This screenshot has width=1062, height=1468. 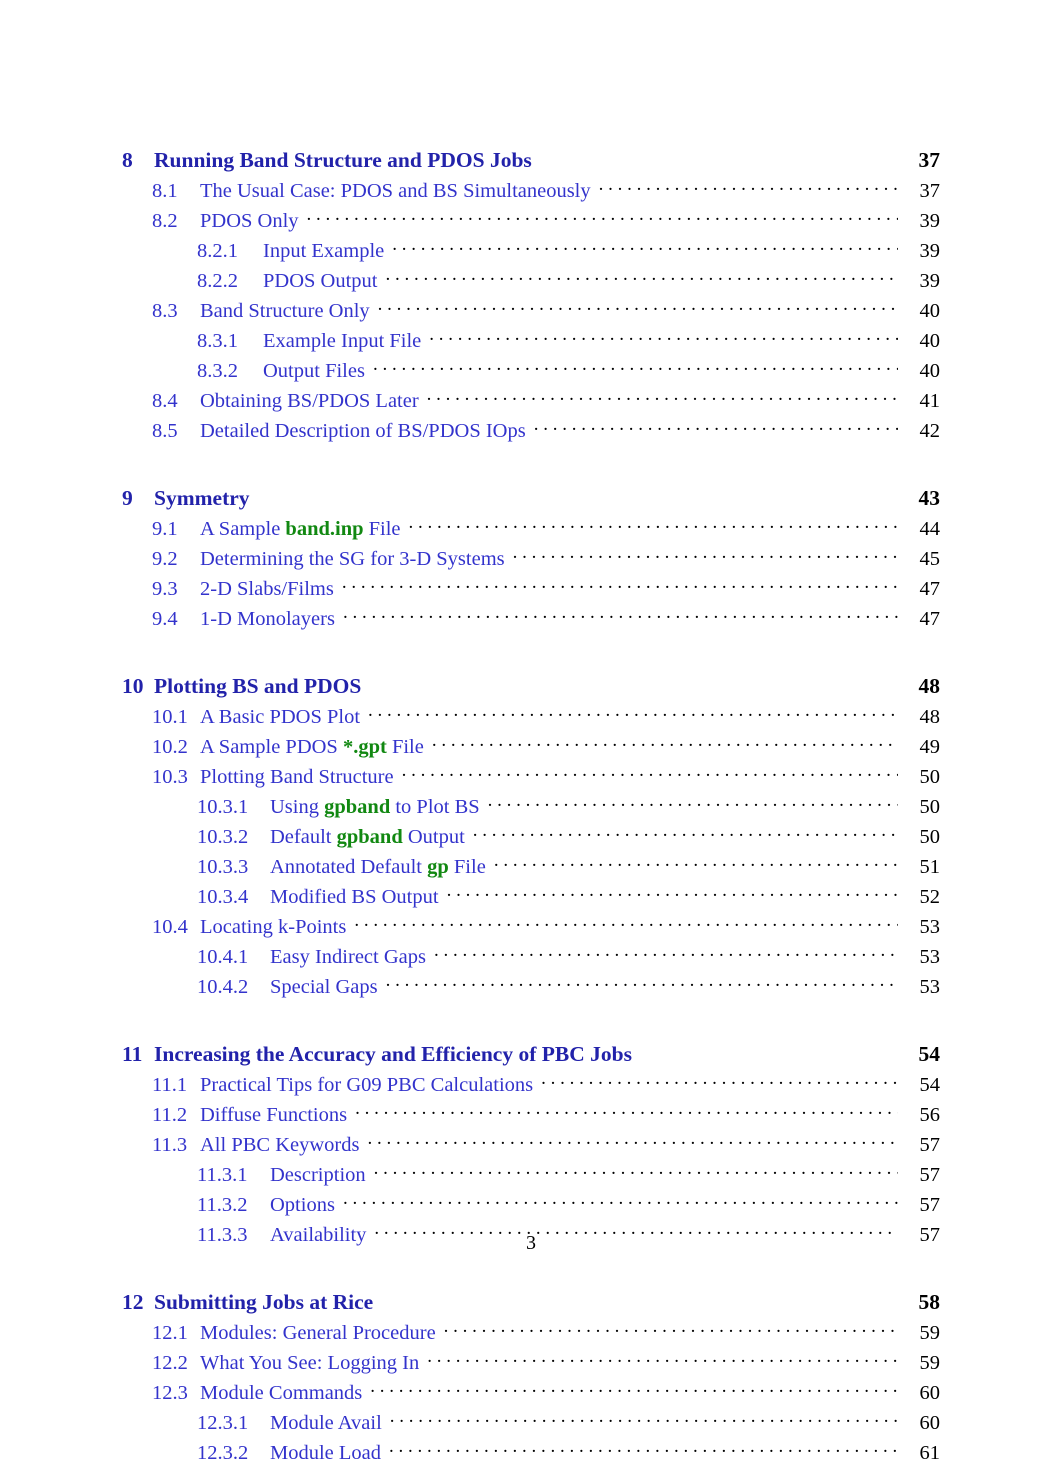 What do you see at coordinates (546, 1113) in the screenshot?
I see `toc-entry-subsection: 11.2 Diffuse Functions 56` at bounding box center [546, 1113].